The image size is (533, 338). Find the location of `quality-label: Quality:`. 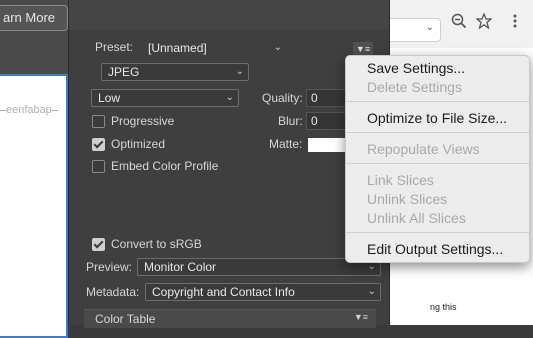

quality-label: Quality: is located at coordinates (282, 98).